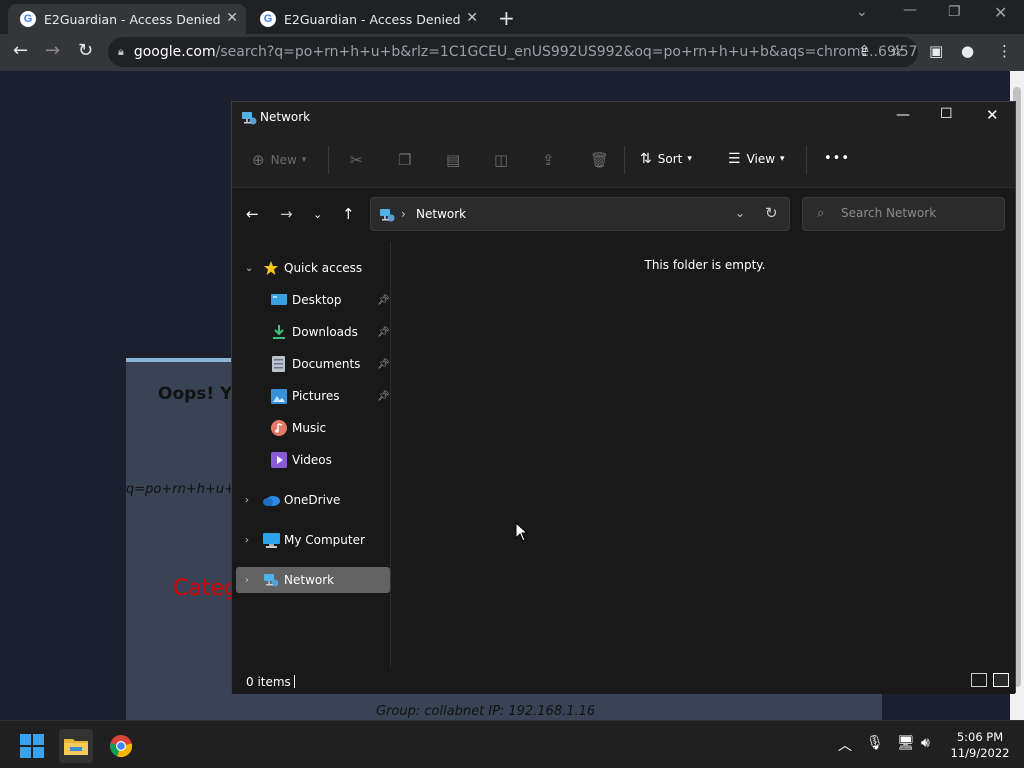 This screenshot has height=768, width=1024. What do you see at coordinates (32, 746) in the screenshot?
I see `windows-start-icon` at bounding box center [32, 746].